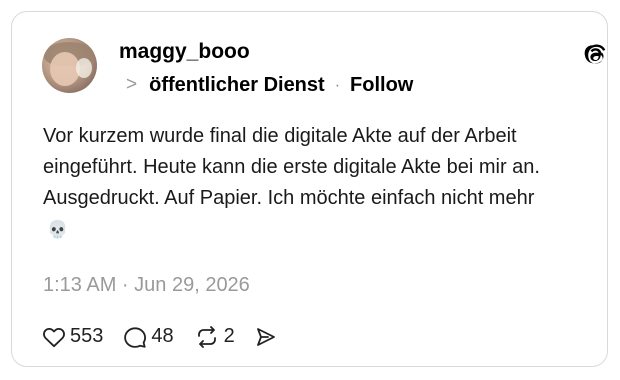 The height and width of the screenshot is (380, 620). Describe the element at coordinates (146, 285) in the screenshot. I see `post-timestamp: 1:13 AM · Jun 29, 2026` at that location.